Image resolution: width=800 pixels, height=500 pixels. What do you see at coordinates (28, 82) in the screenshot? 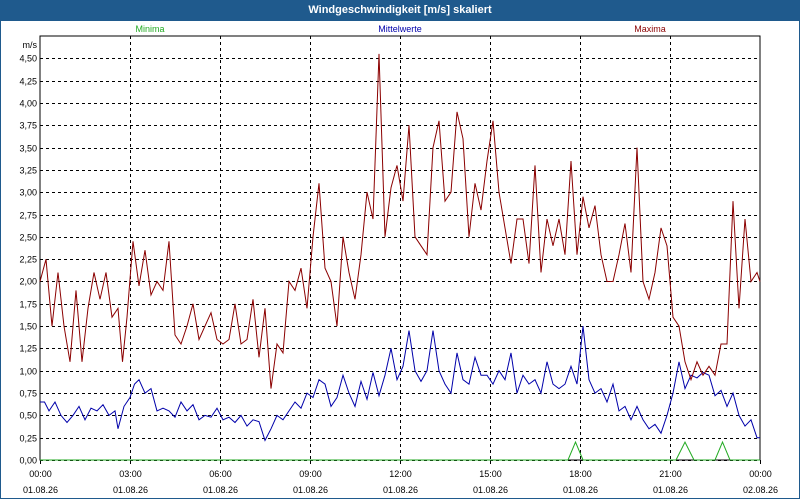
I see `y-tick-label: 4,25` at bounding box center [28, 82].